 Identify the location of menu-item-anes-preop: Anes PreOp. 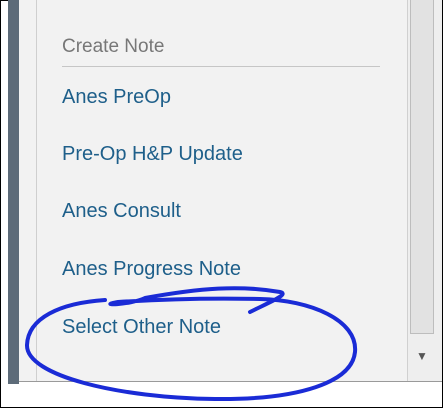
(116, 97).